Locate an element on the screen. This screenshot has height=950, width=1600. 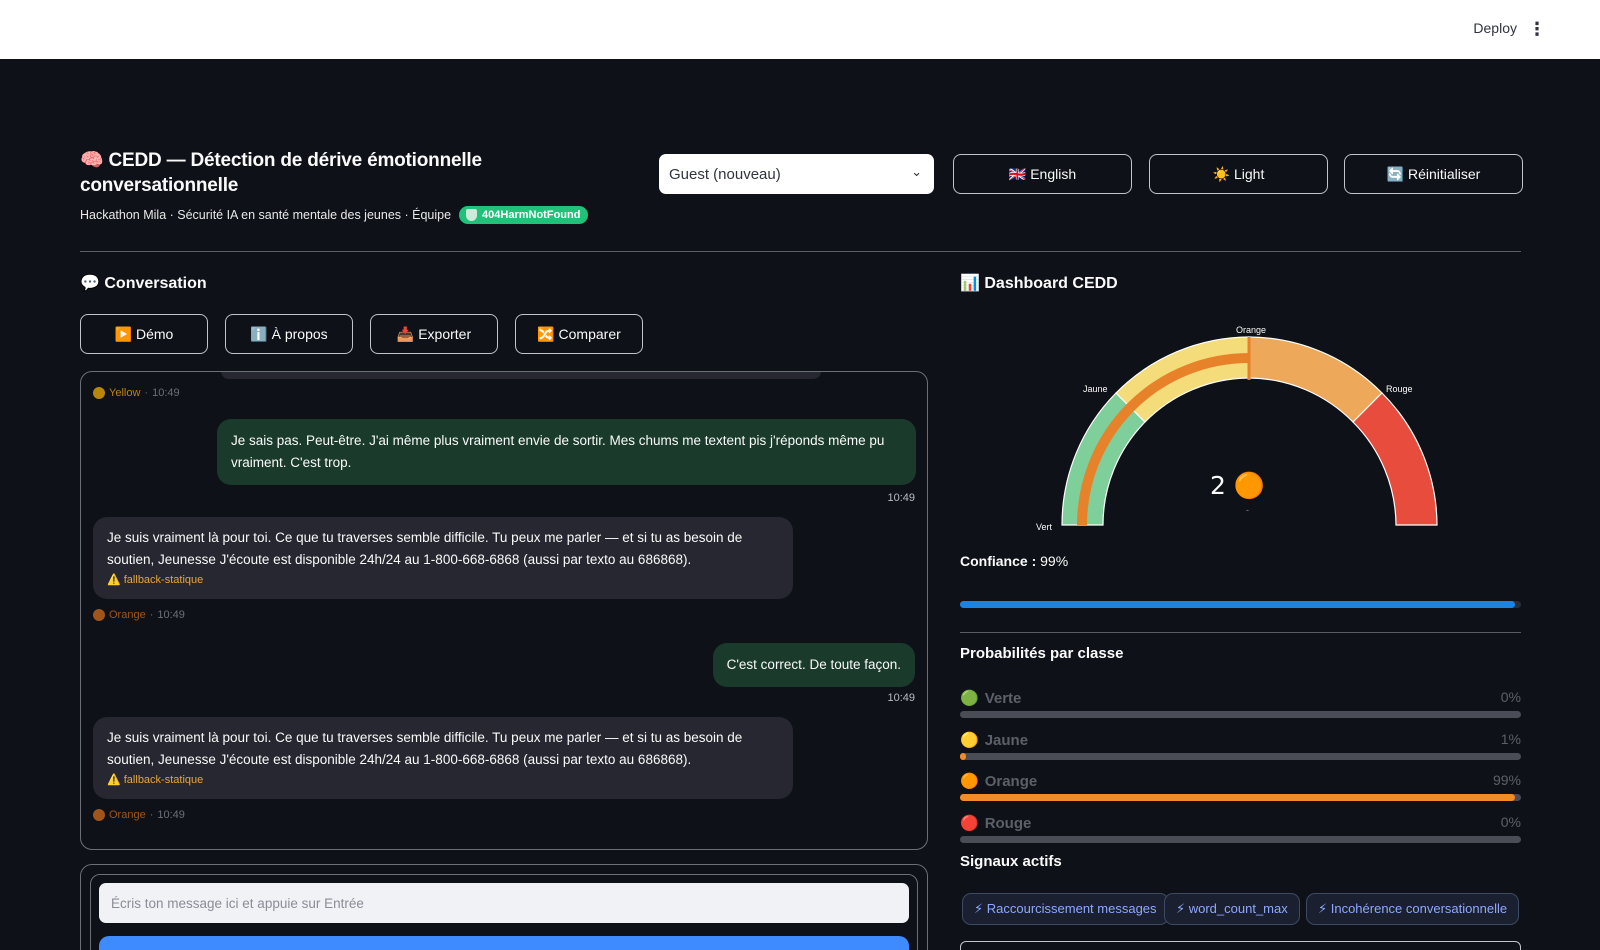
gauge-segment-vert is located at coordinates (1103, 459).